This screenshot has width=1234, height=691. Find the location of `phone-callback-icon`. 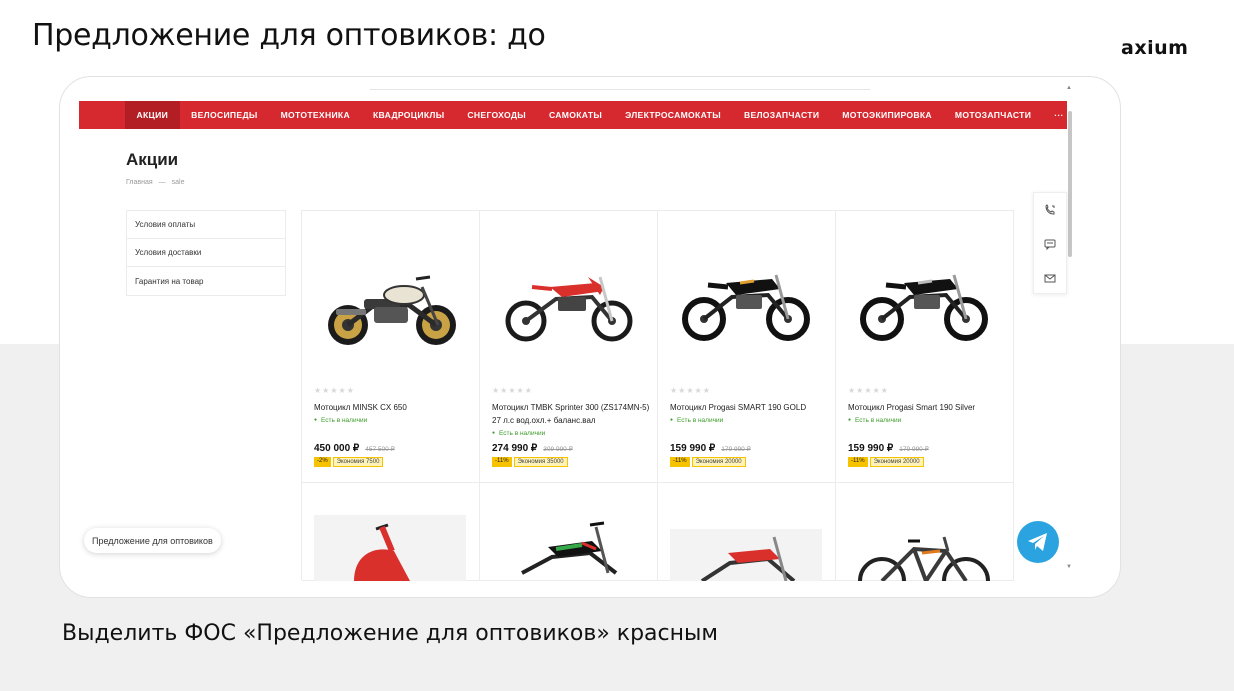

phone-callback-icon is located at coordinates (1050, 210).